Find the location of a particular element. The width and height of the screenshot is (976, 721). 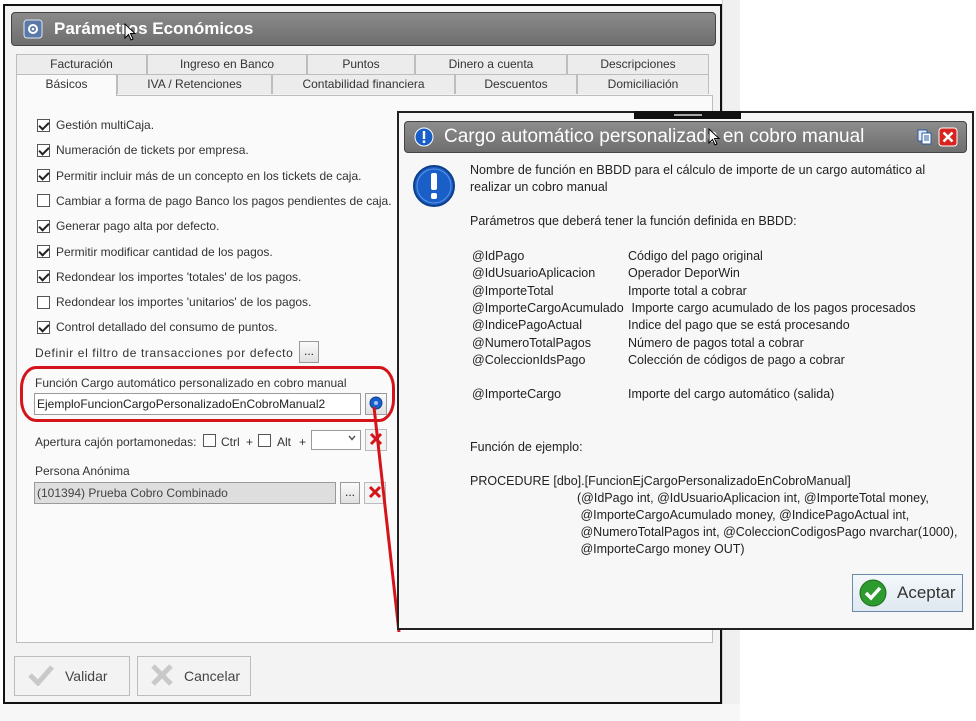

tab-contabilidad-financiera: Contabilidad financiera is located at coordinates (363, 84).